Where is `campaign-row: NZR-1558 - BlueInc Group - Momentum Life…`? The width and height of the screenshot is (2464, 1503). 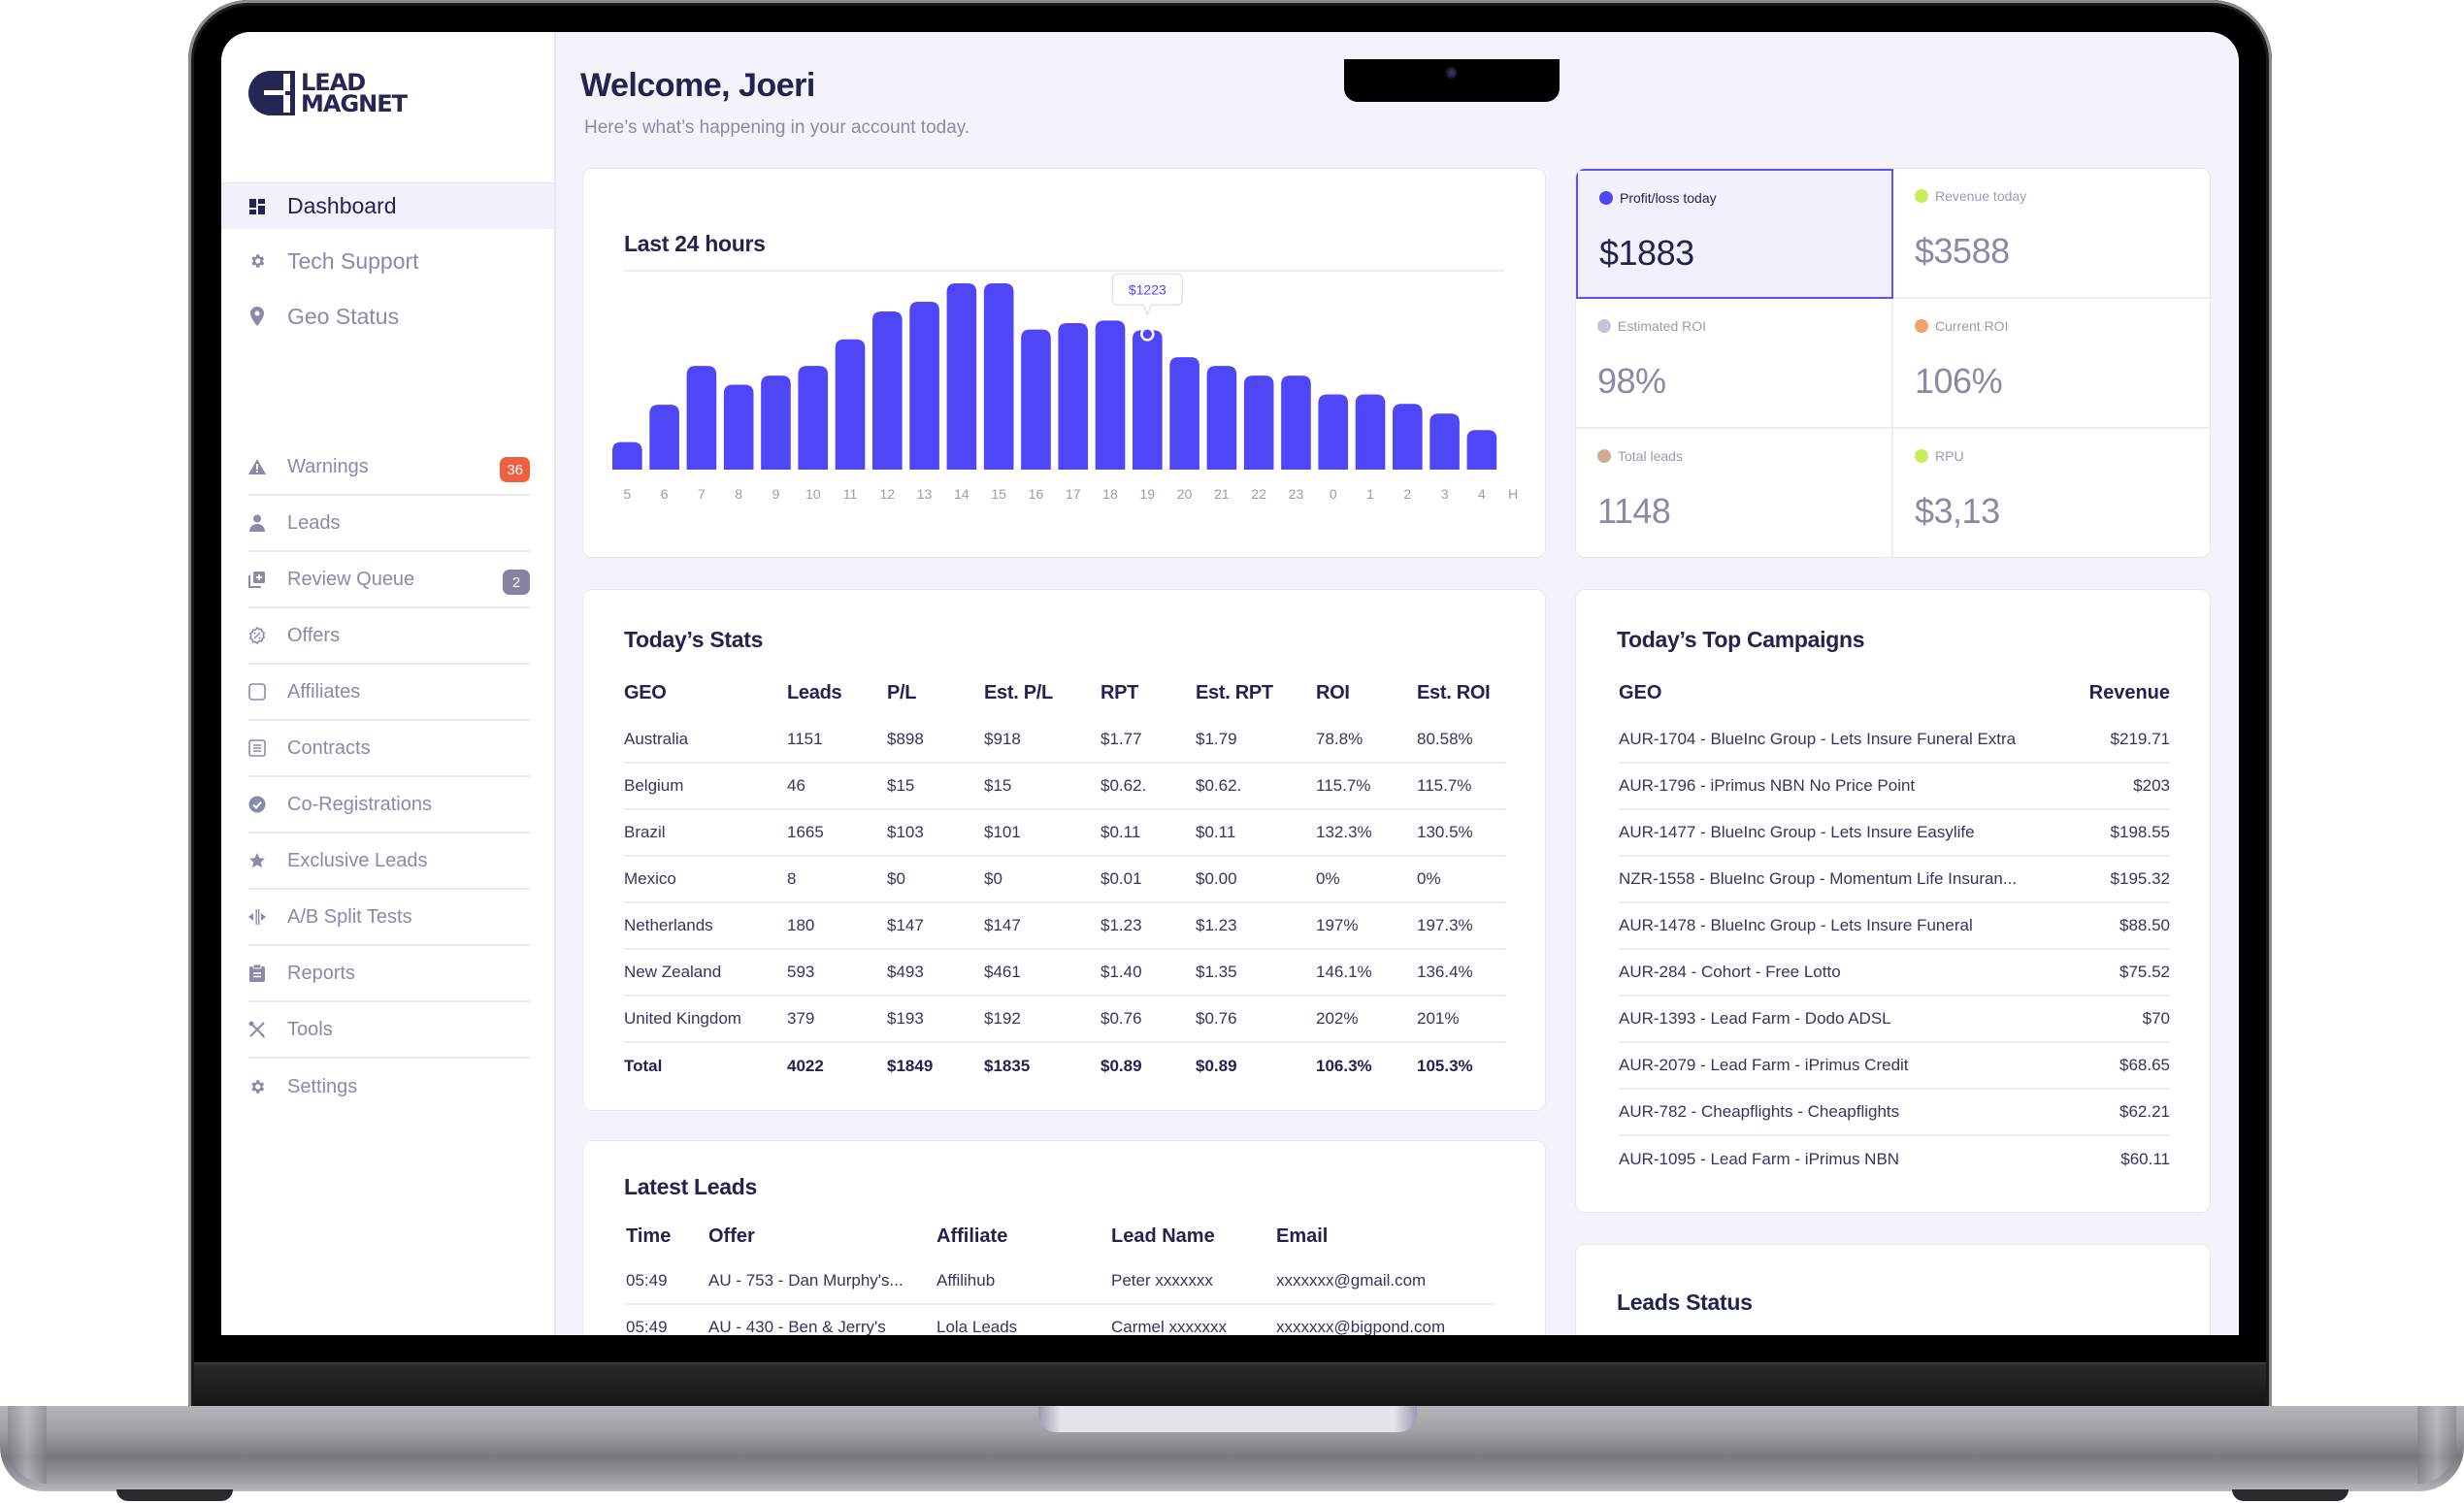 campaign-row: NZR-1558 - BlueInc Group - Momentum Life… is located at coordinates (1894, 879).